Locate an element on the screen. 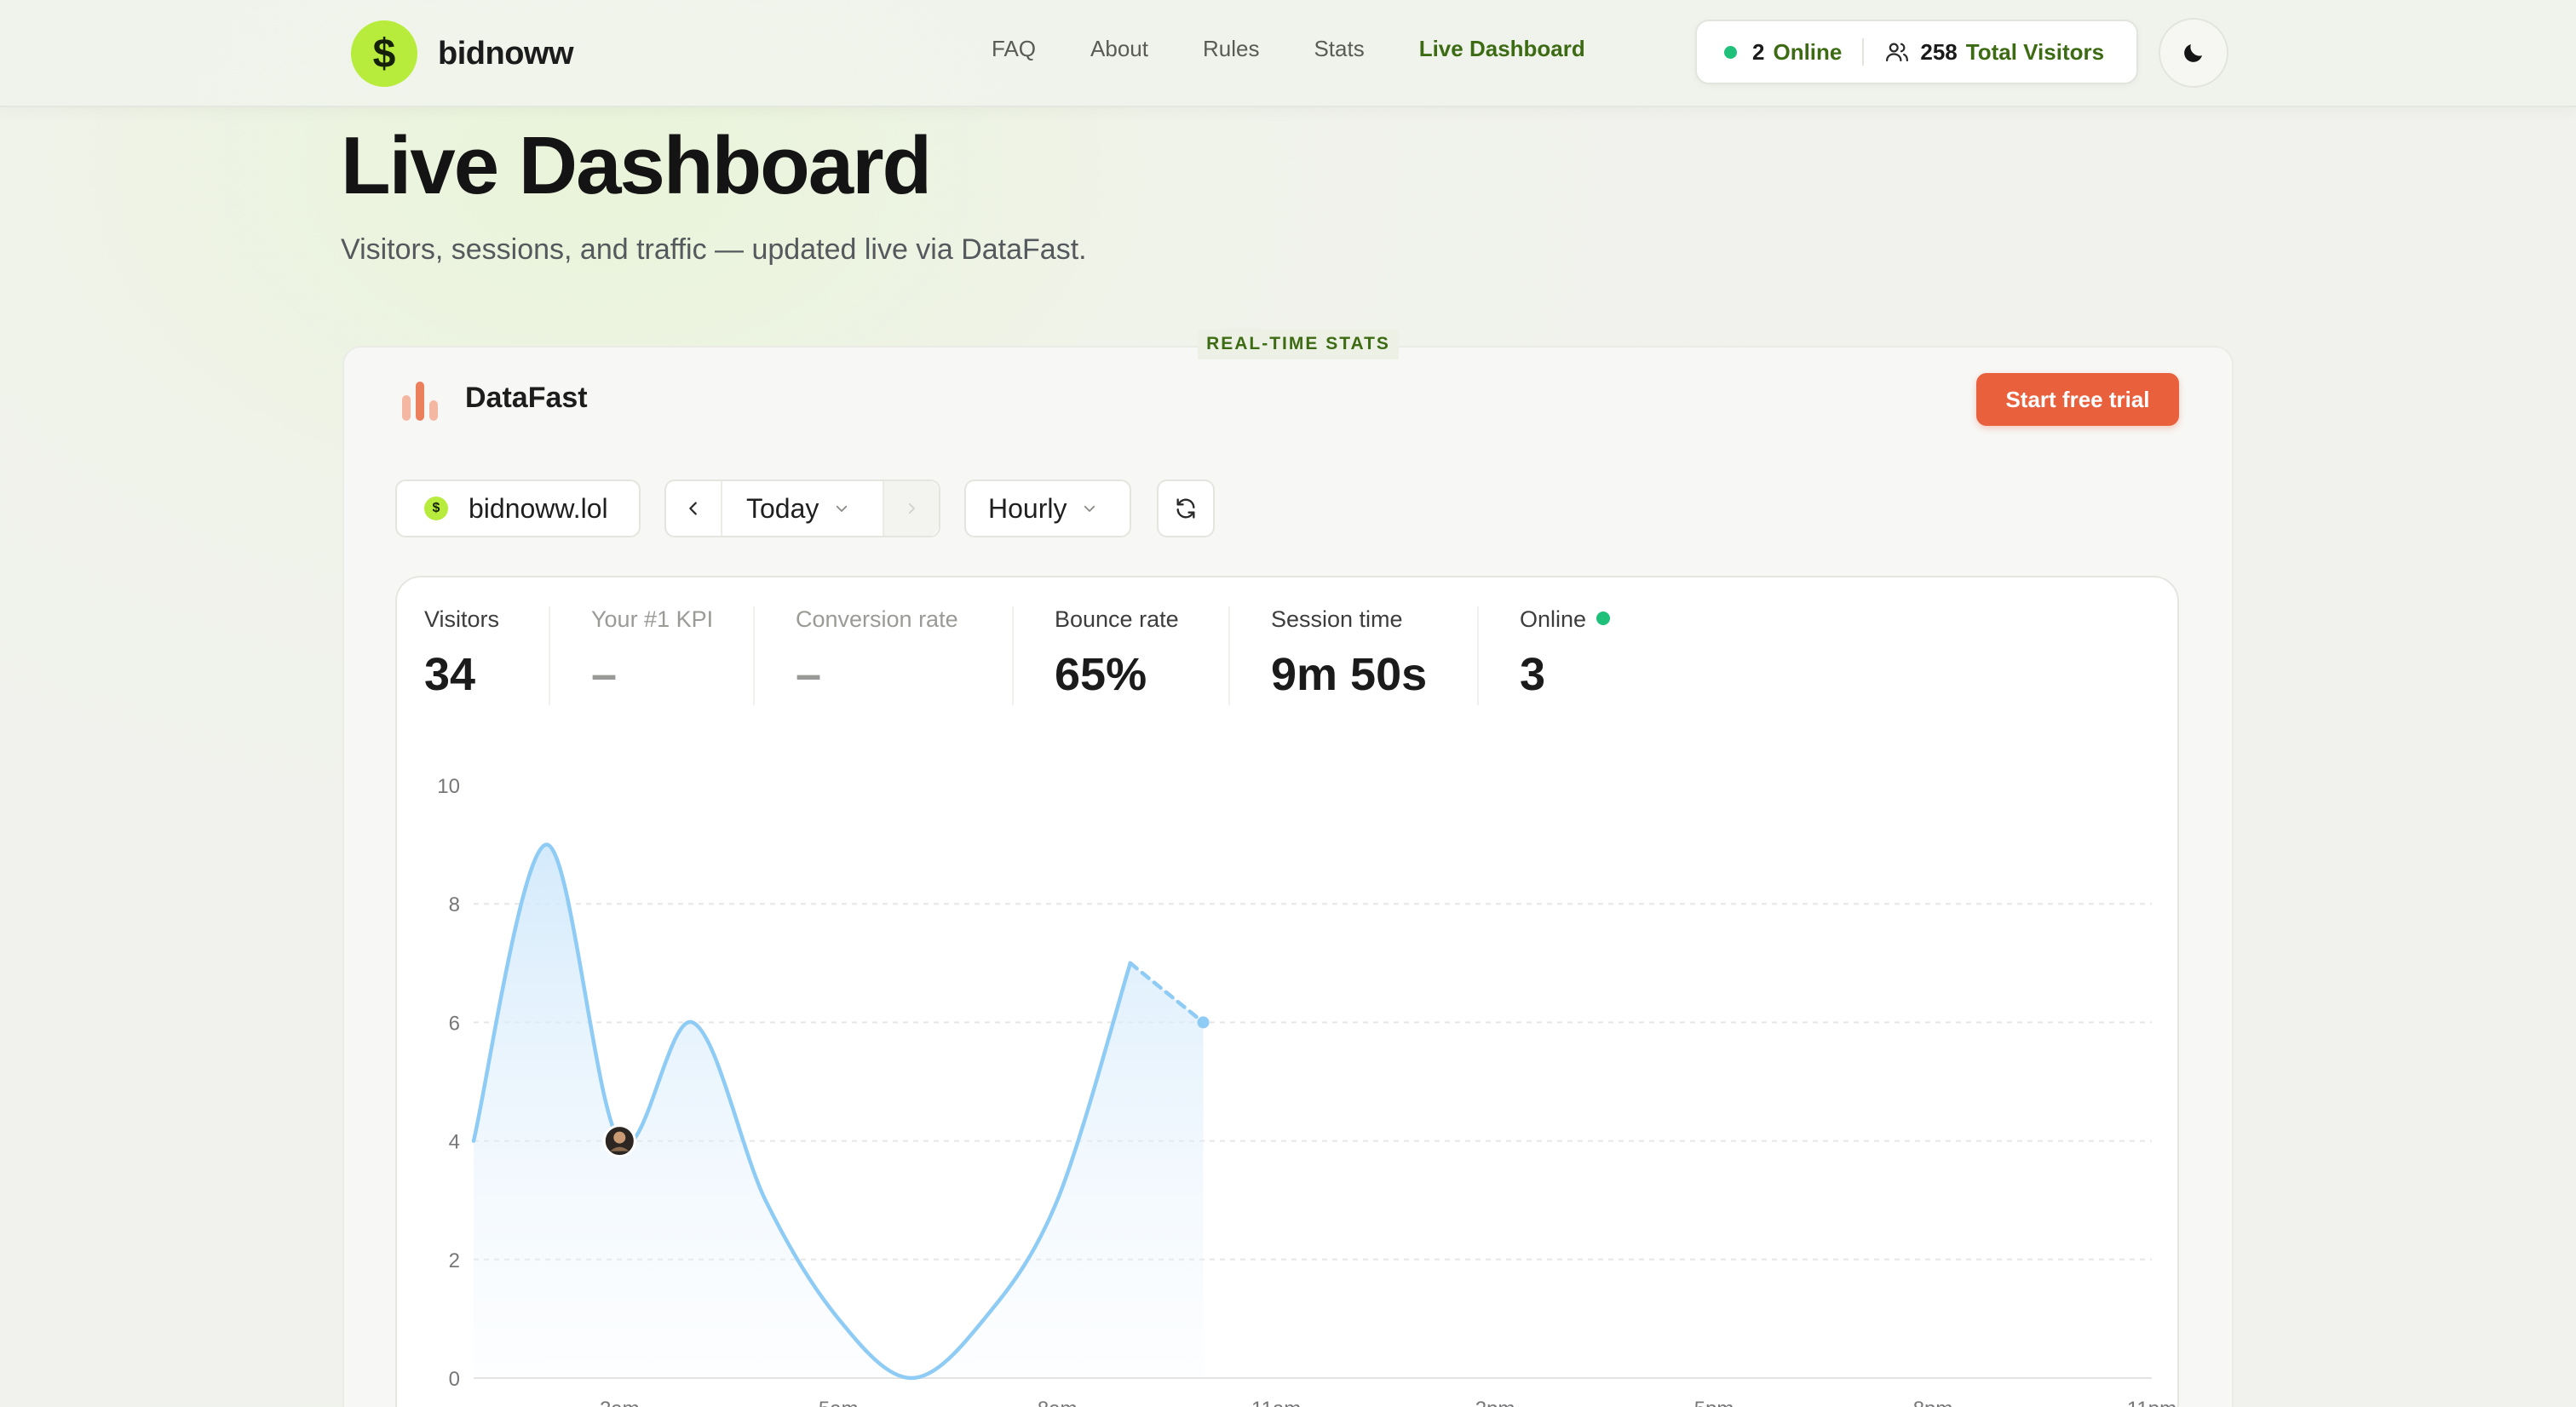 Image resolution: width=2576 pixels, height=1407 pixels. current-data-point is located at coordinates (1203, 1022).